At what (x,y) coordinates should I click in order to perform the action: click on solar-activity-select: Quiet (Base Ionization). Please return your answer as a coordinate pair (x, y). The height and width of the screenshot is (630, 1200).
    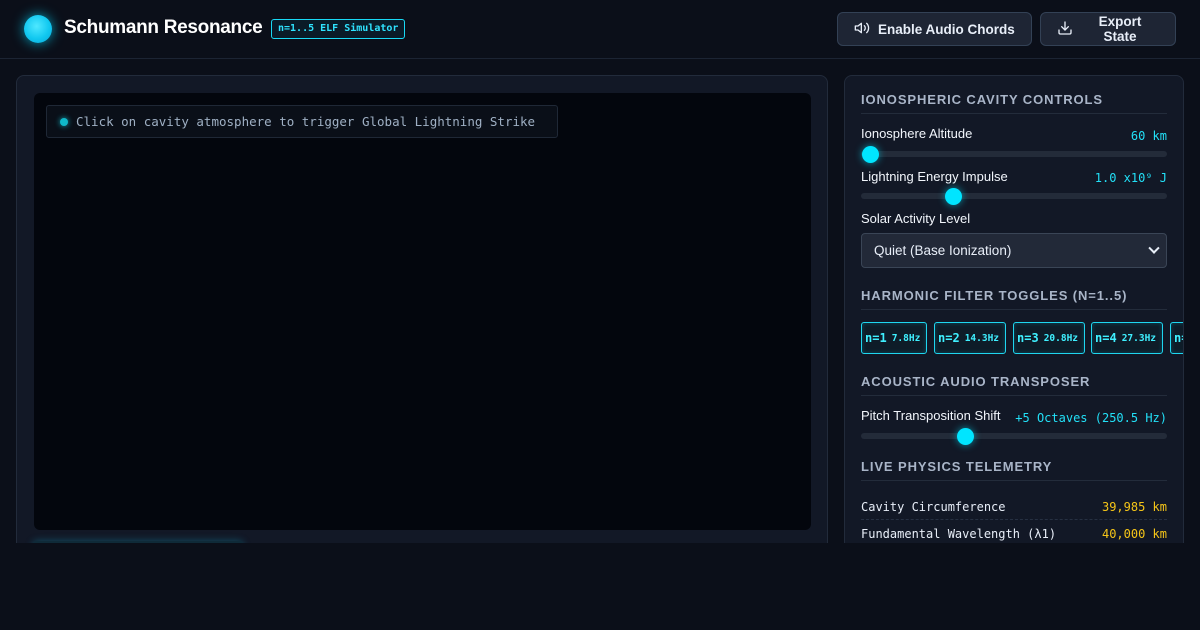
    Looking at the image, I should click on (1014, 250).